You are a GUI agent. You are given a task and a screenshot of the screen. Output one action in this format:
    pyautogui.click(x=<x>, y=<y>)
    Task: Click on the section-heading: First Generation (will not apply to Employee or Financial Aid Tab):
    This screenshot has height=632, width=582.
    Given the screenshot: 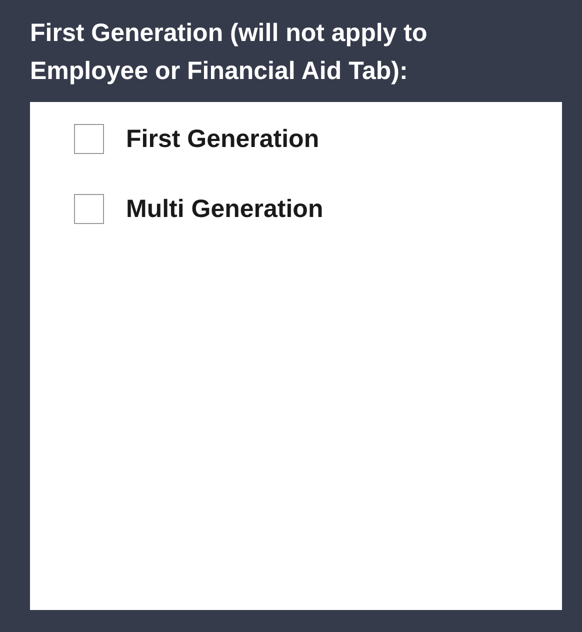 What is the action you would take?
    pyautogui.click(x=229, y=52)
    